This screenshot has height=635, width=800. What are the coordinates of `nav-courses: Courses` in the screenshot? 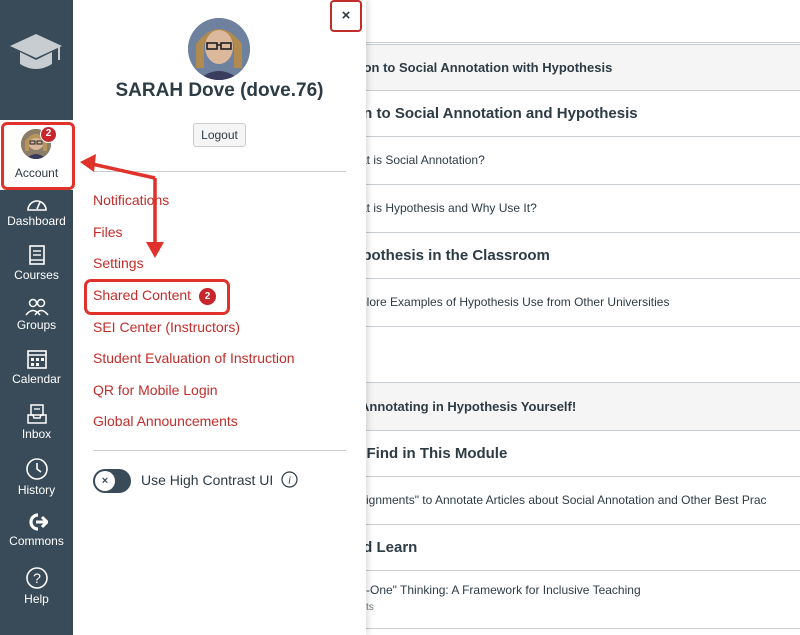 It's located at (36, 263).